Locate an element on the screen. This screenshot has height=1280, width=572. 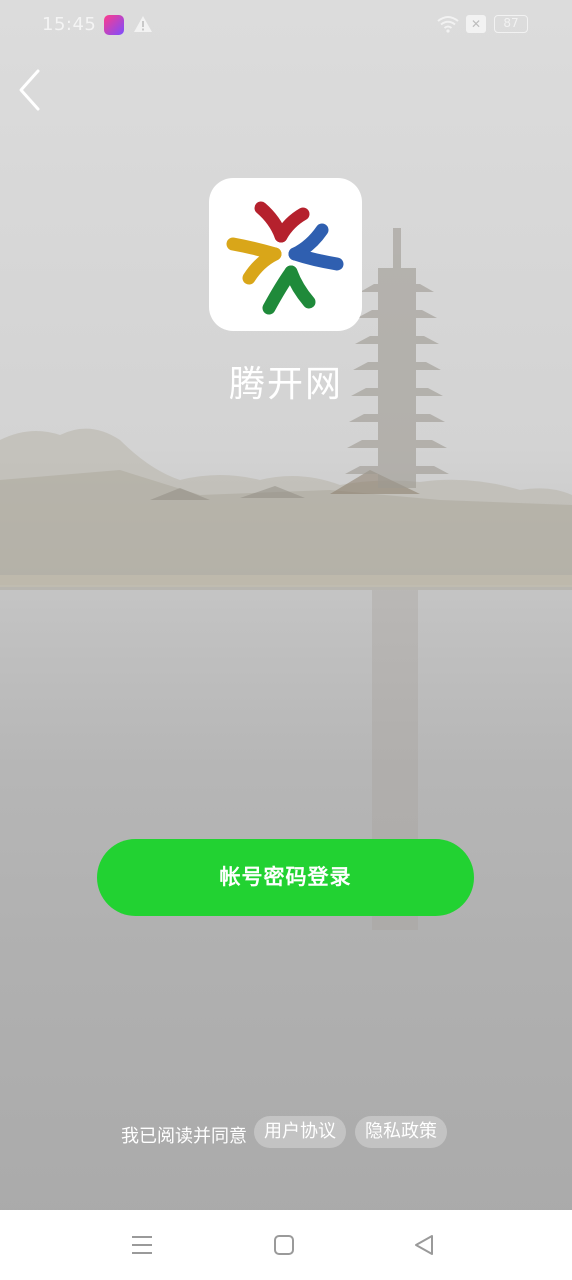
notification-app-icon is located at coordinates (114, 25).